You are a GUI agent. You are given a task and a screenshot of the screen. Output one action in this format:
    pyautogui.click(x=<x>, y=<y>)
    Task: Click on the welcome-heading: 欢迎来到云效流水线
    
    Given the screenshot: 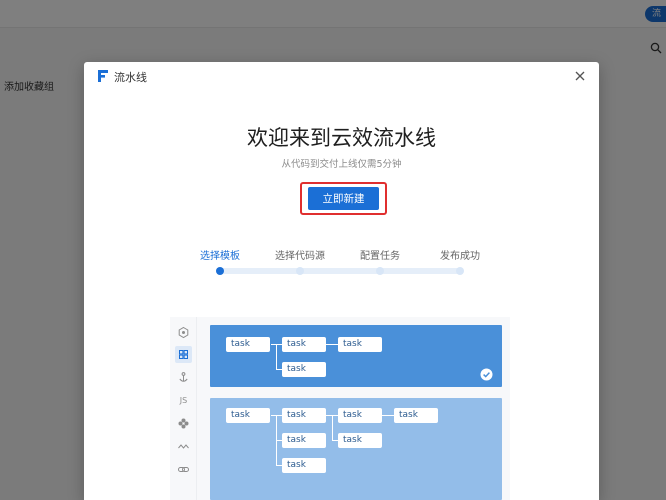 What is the action you would take?
    pyautogui.click(x=341, y=138)
    